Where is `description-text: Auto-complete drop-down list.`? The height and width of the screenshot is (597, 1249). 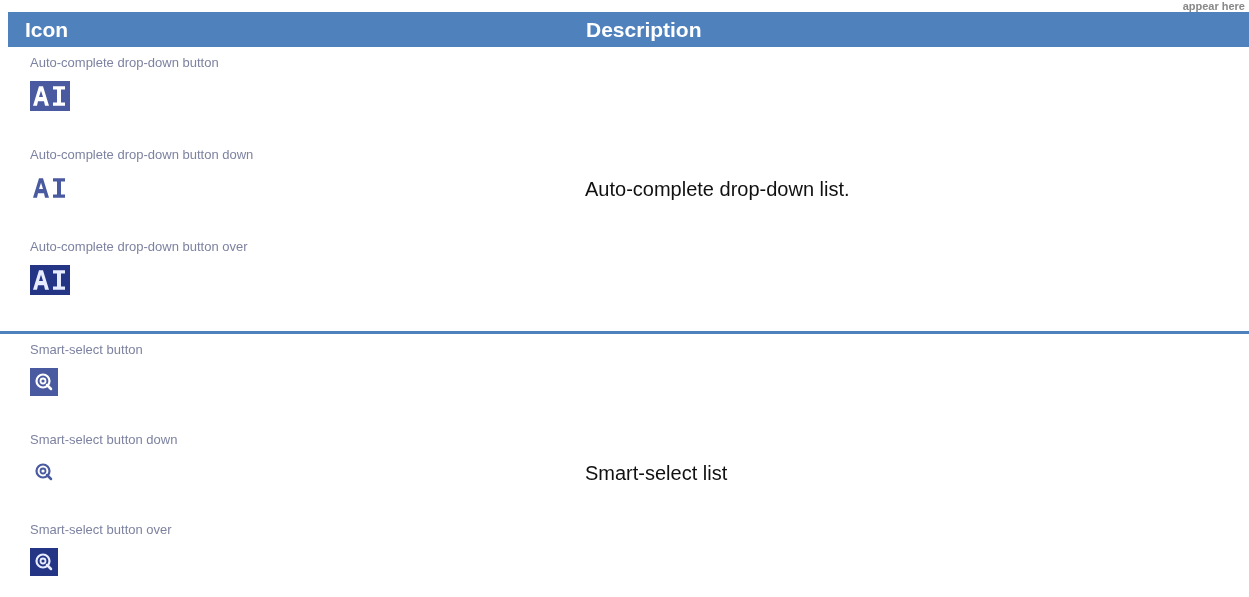 description-text: Auto-complete drop-down list. is located at coordinates (717, 189).